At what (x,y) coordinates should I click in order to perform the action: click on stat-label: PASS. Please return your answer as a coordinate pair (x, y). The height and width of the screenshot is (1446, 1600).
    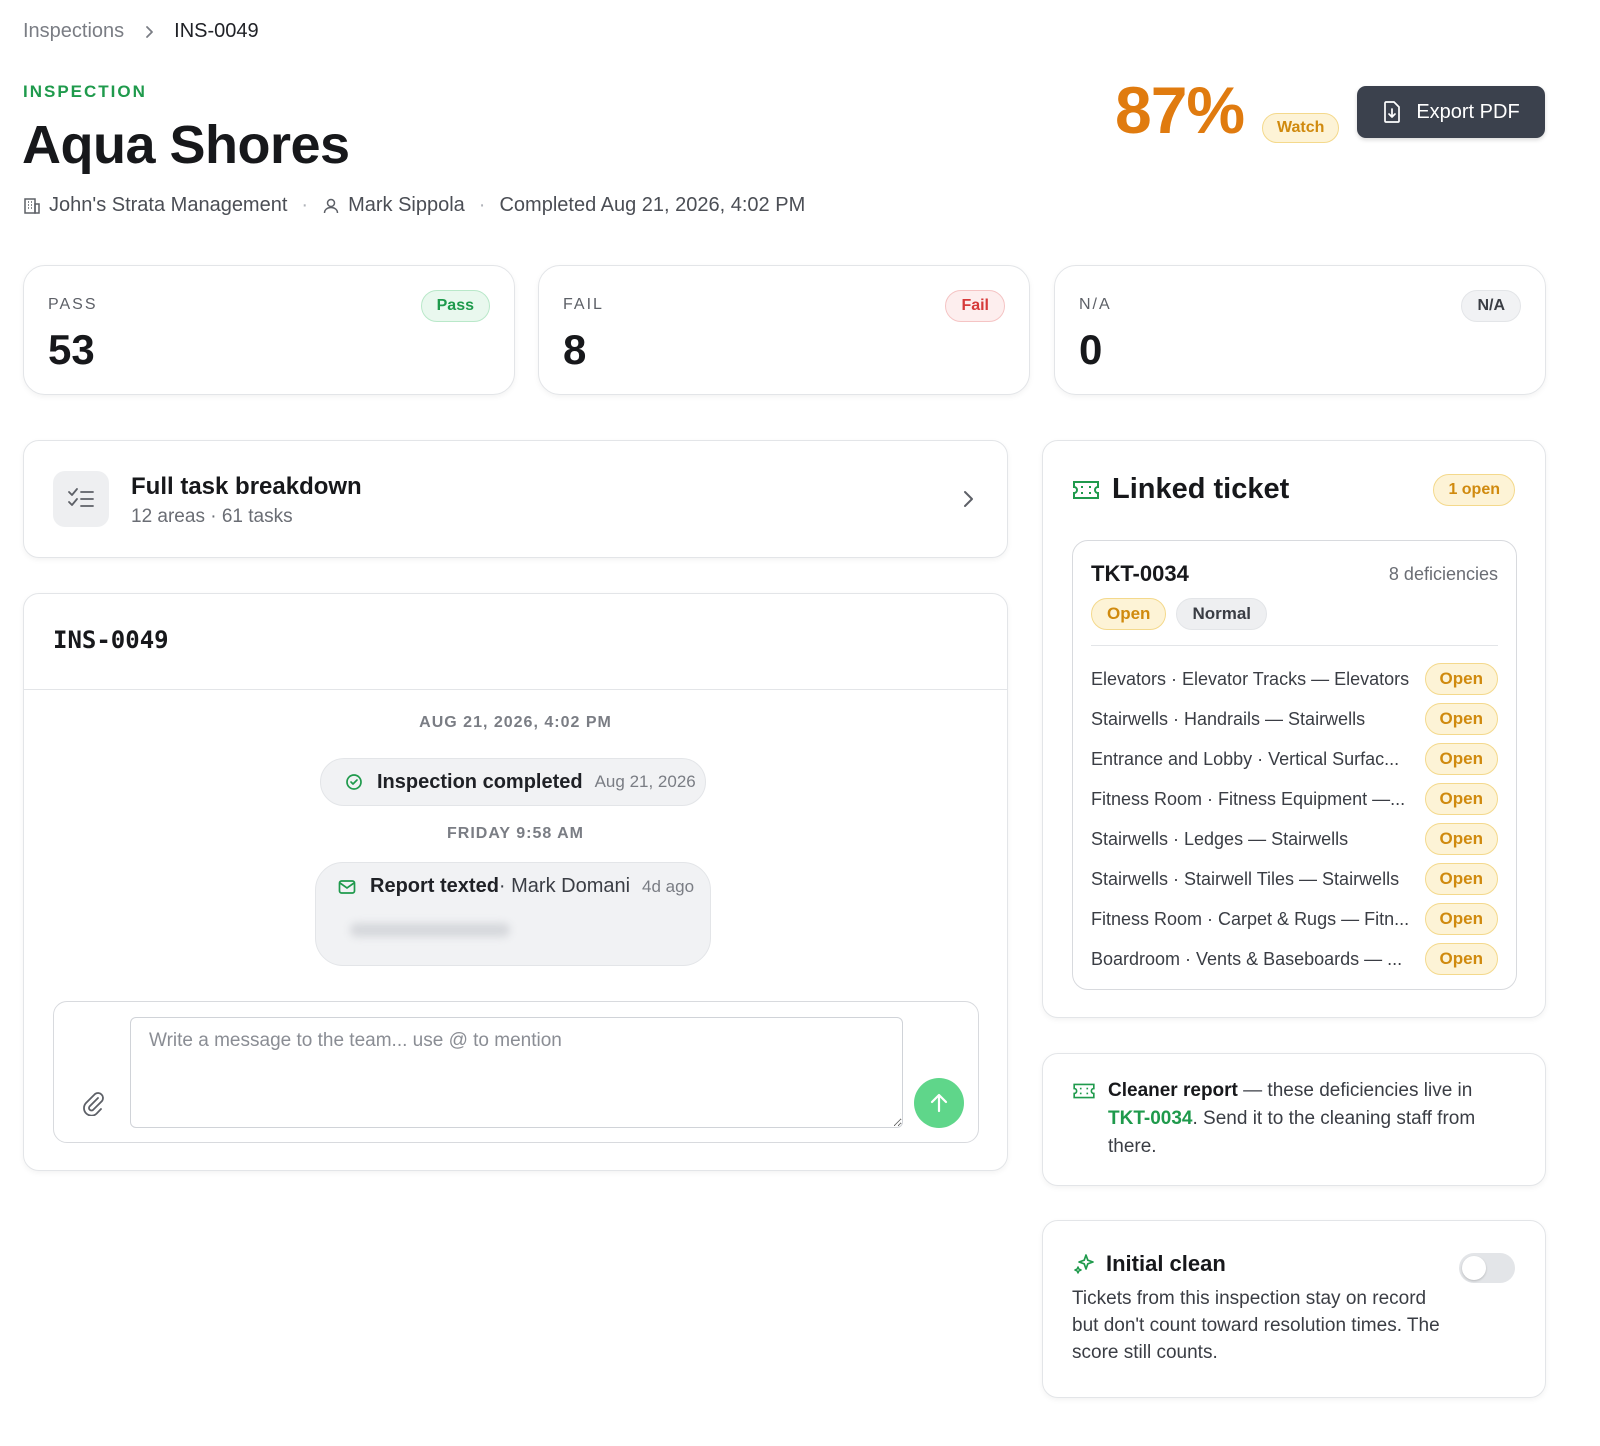
    Looking at the image, I should click on (73, 304).